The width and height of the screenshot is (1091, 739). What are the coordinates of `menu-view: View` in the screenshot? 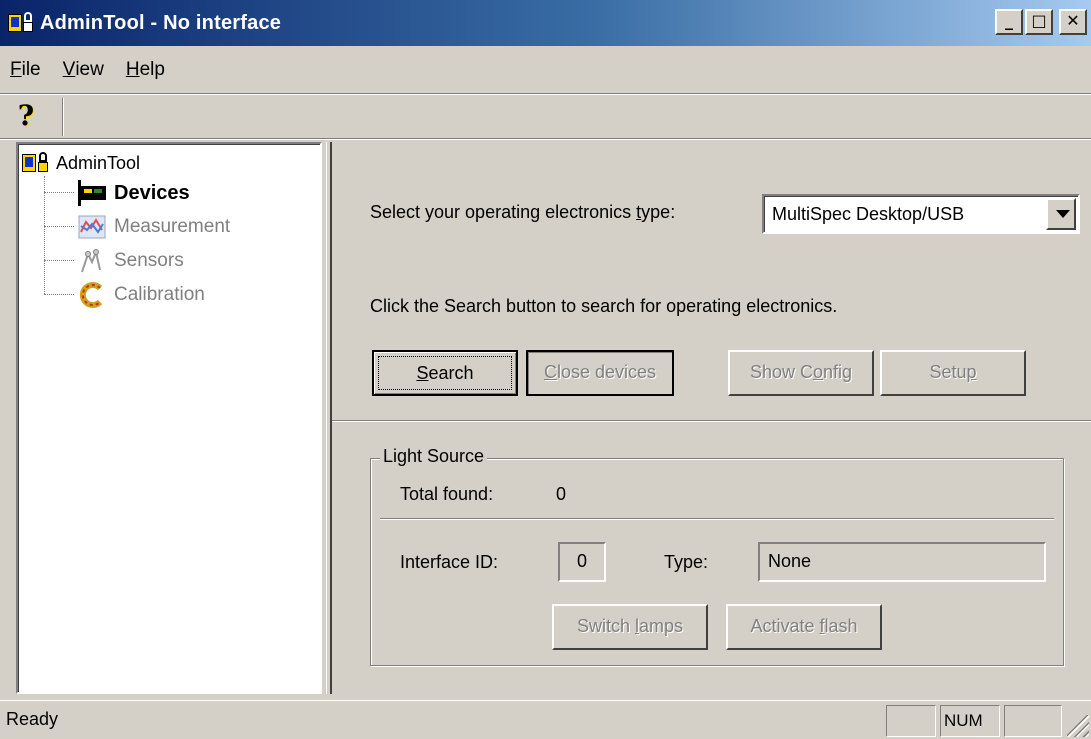 It's located at (83, 70).